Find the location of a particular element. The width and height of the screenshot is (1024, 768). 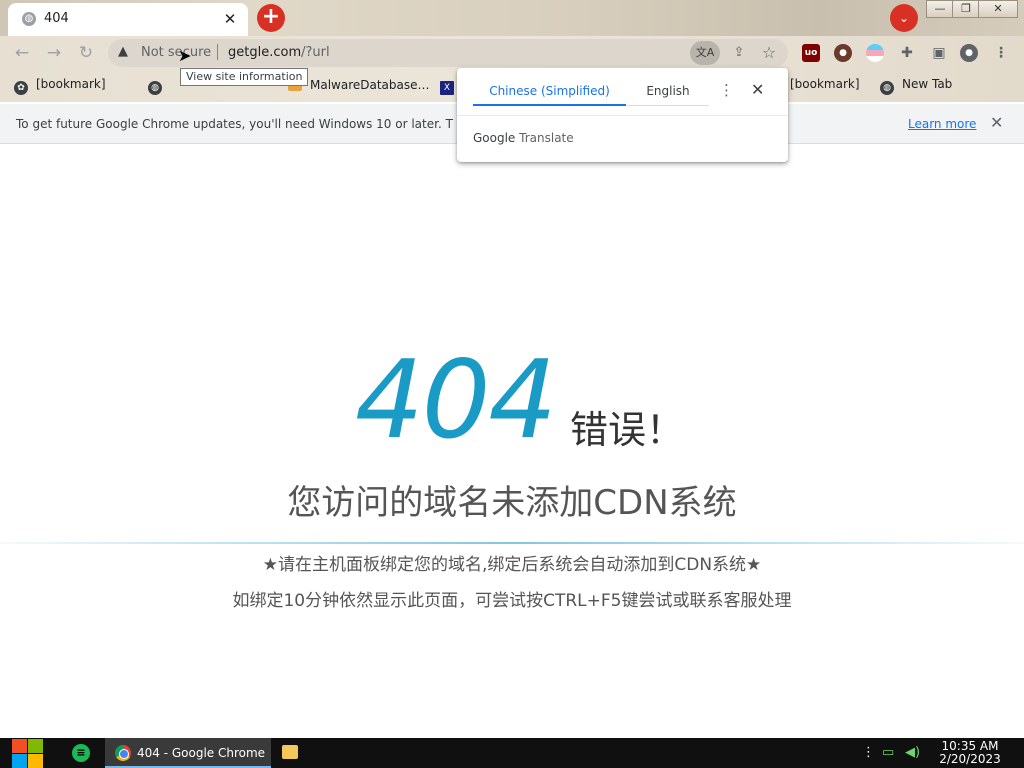

profile-avatar: ● is located at coordinates (969, 53).